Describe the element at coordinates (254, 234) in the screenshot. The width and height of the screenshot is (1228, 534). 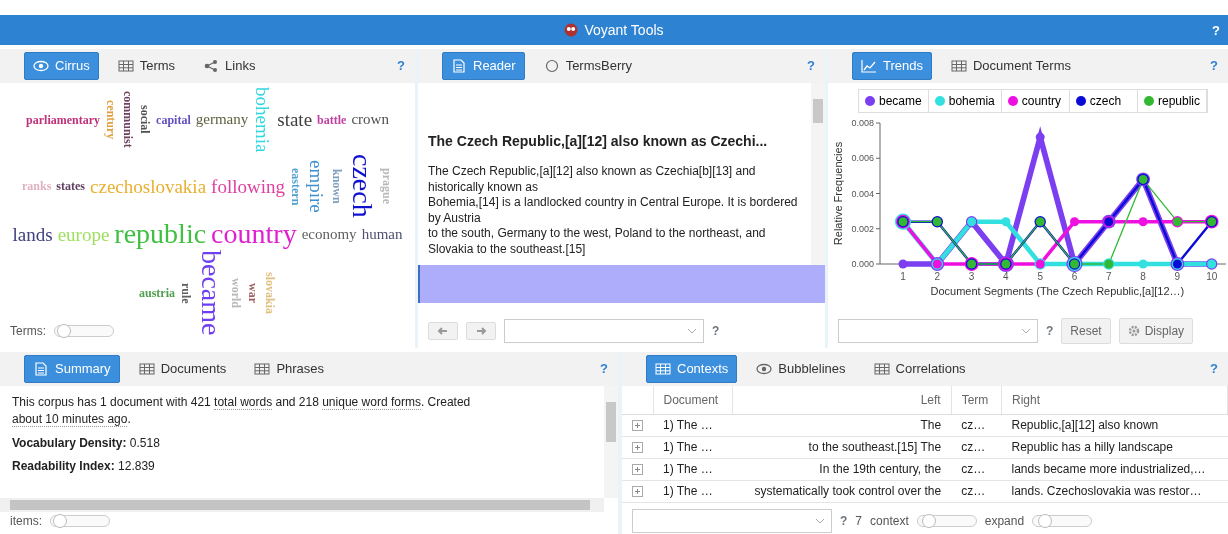
I see `cloud-word: country` at that location.